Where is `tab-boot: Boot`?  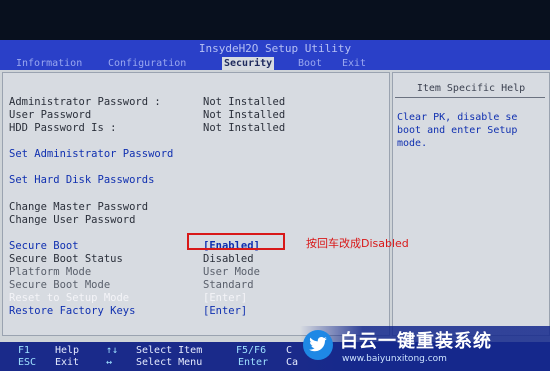 tab-boot: Boot is located at coordinates (310, 63).